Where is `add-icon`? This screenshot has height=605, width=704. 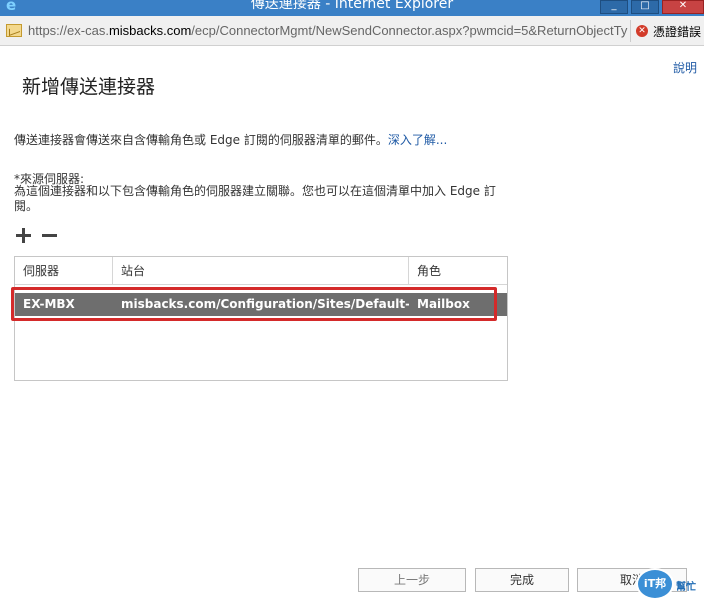
add-icon is located at coordinates (24, 235).